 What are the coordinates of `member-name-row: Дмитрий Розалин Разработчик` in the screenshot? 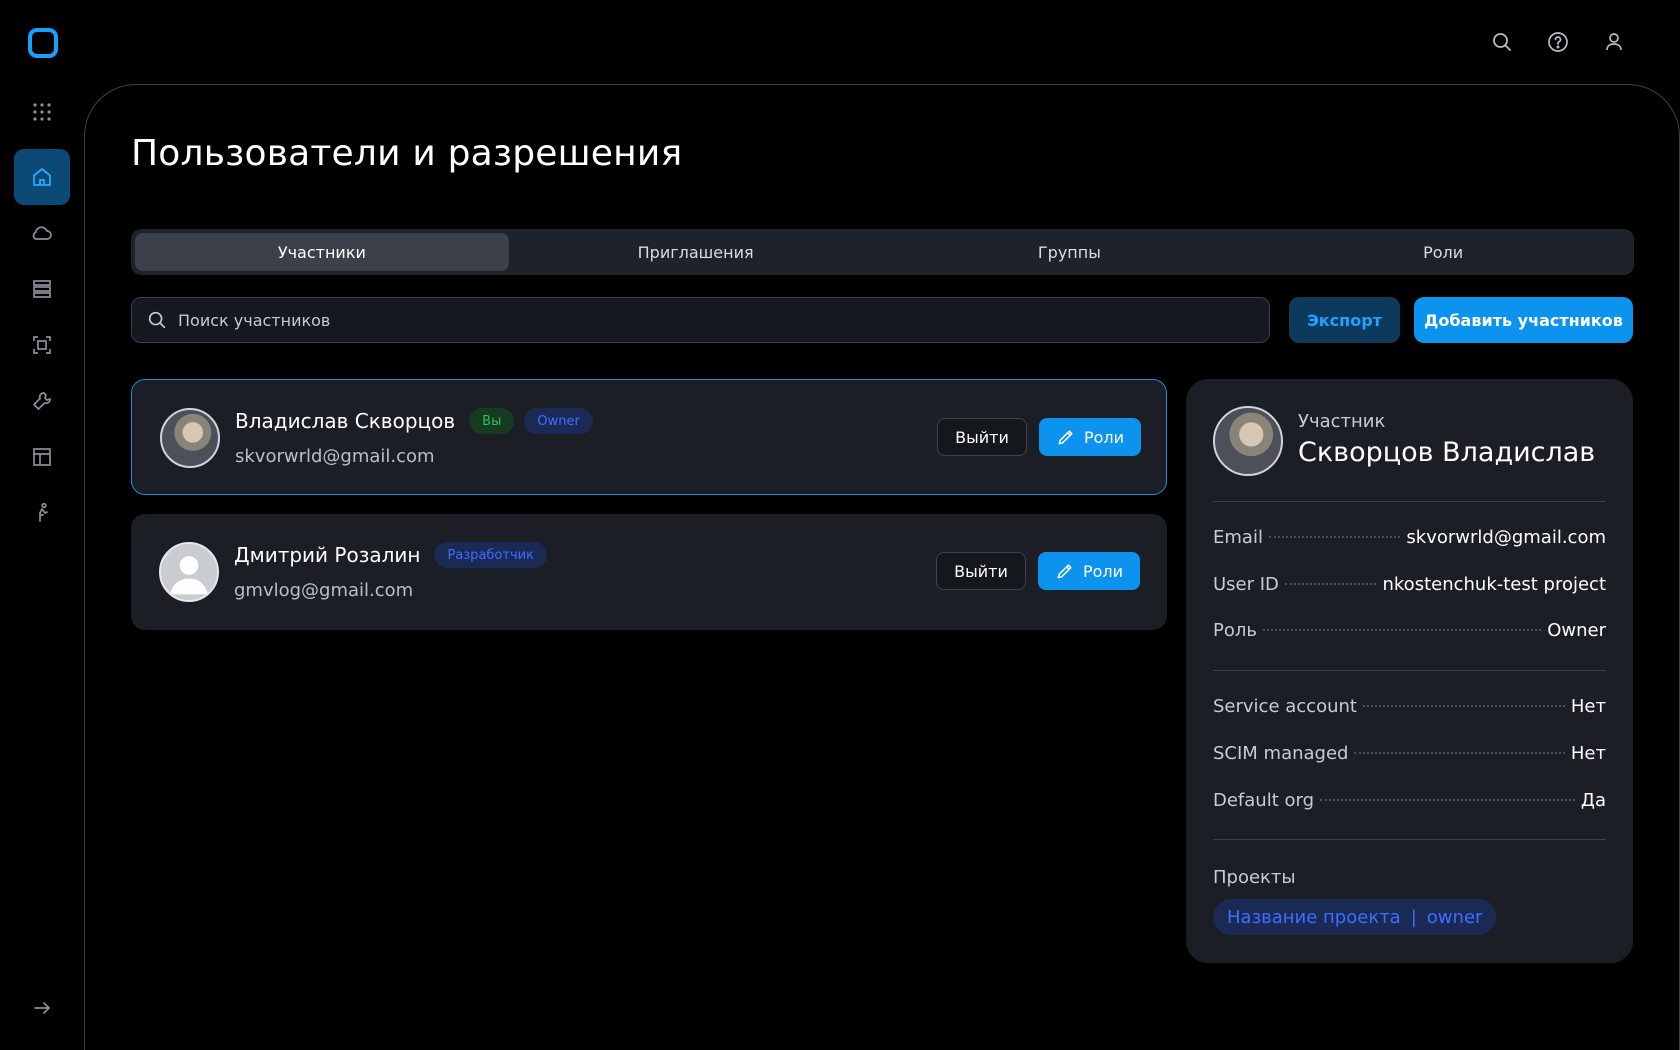 It's located at (395, 555).